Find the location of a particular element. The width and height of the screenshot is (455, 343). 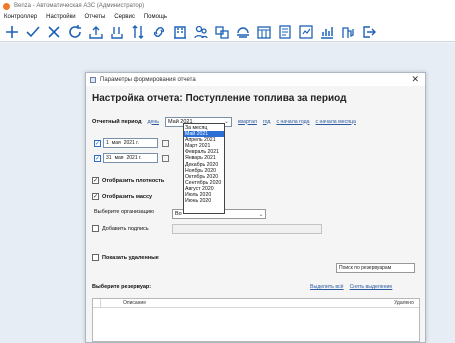

date-to-checkbox: ✓ is located at coordinates (97, 158).